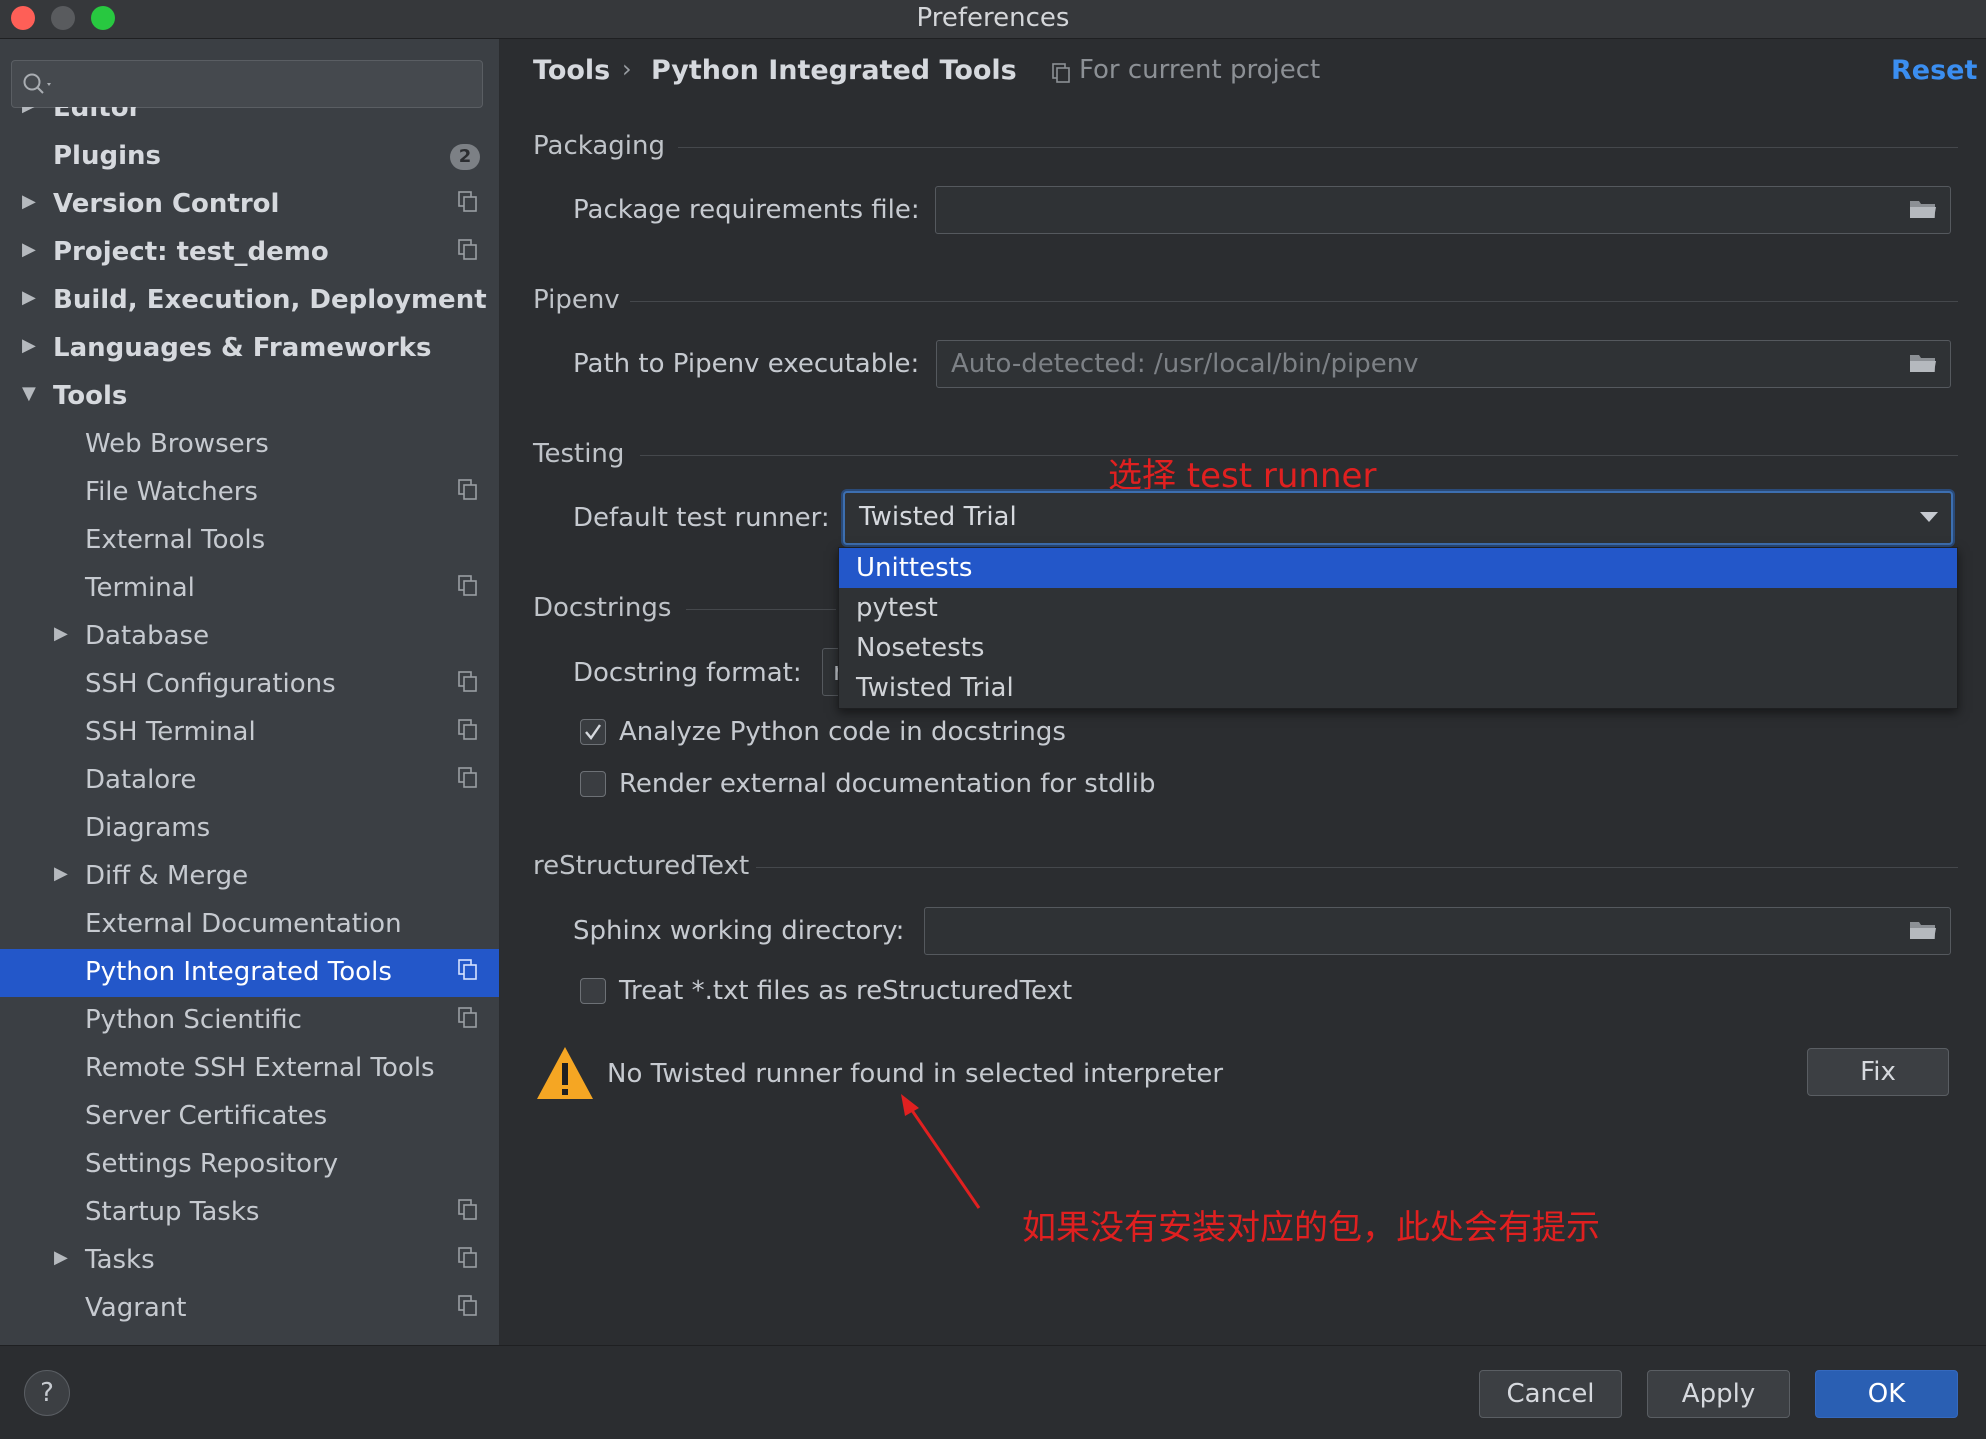  What do you see at coordinates (1934, 70) in the screenshot?
I see `reset-link: Reset` at bounding box center [1934, 70].